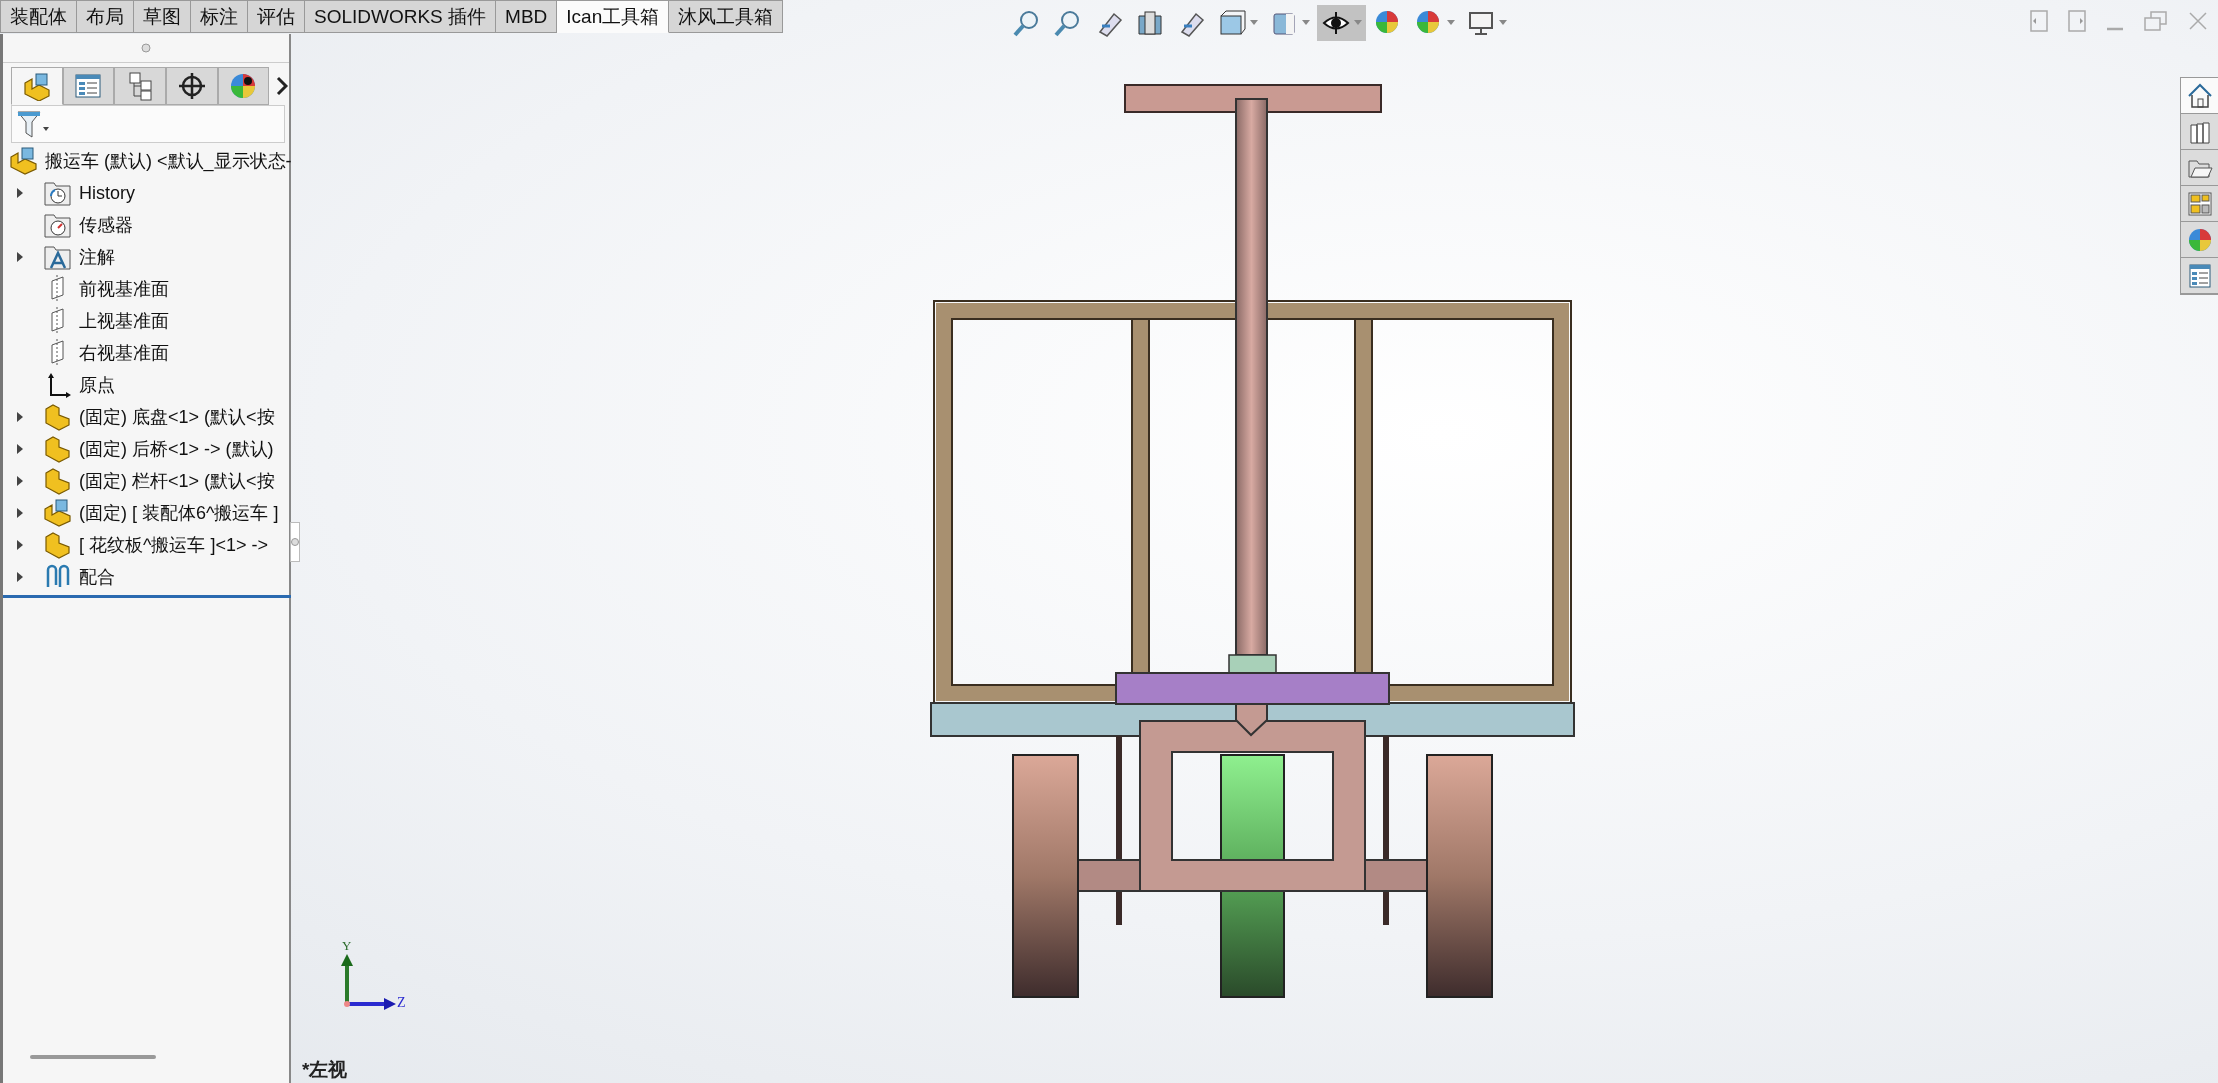  What do you see at coordinates (107, 193) in the screenshot?
I see `tree-item-label: History` at bounding box center [107, 193].